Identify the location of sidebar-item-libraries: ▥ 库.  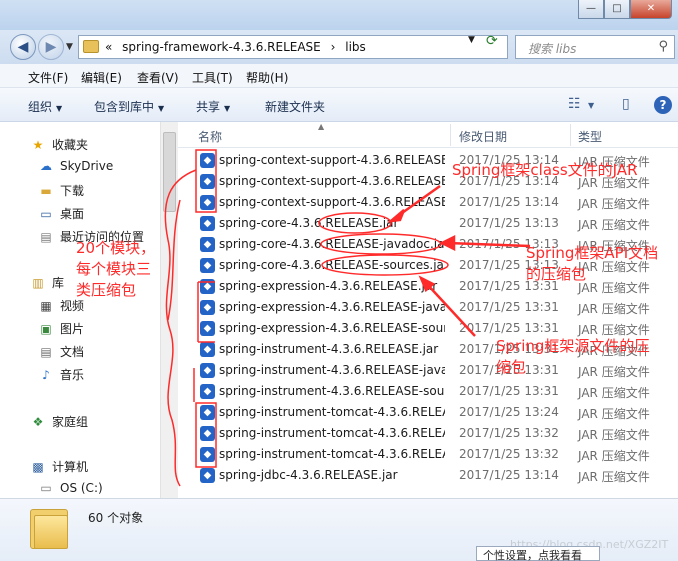
(47, 282).